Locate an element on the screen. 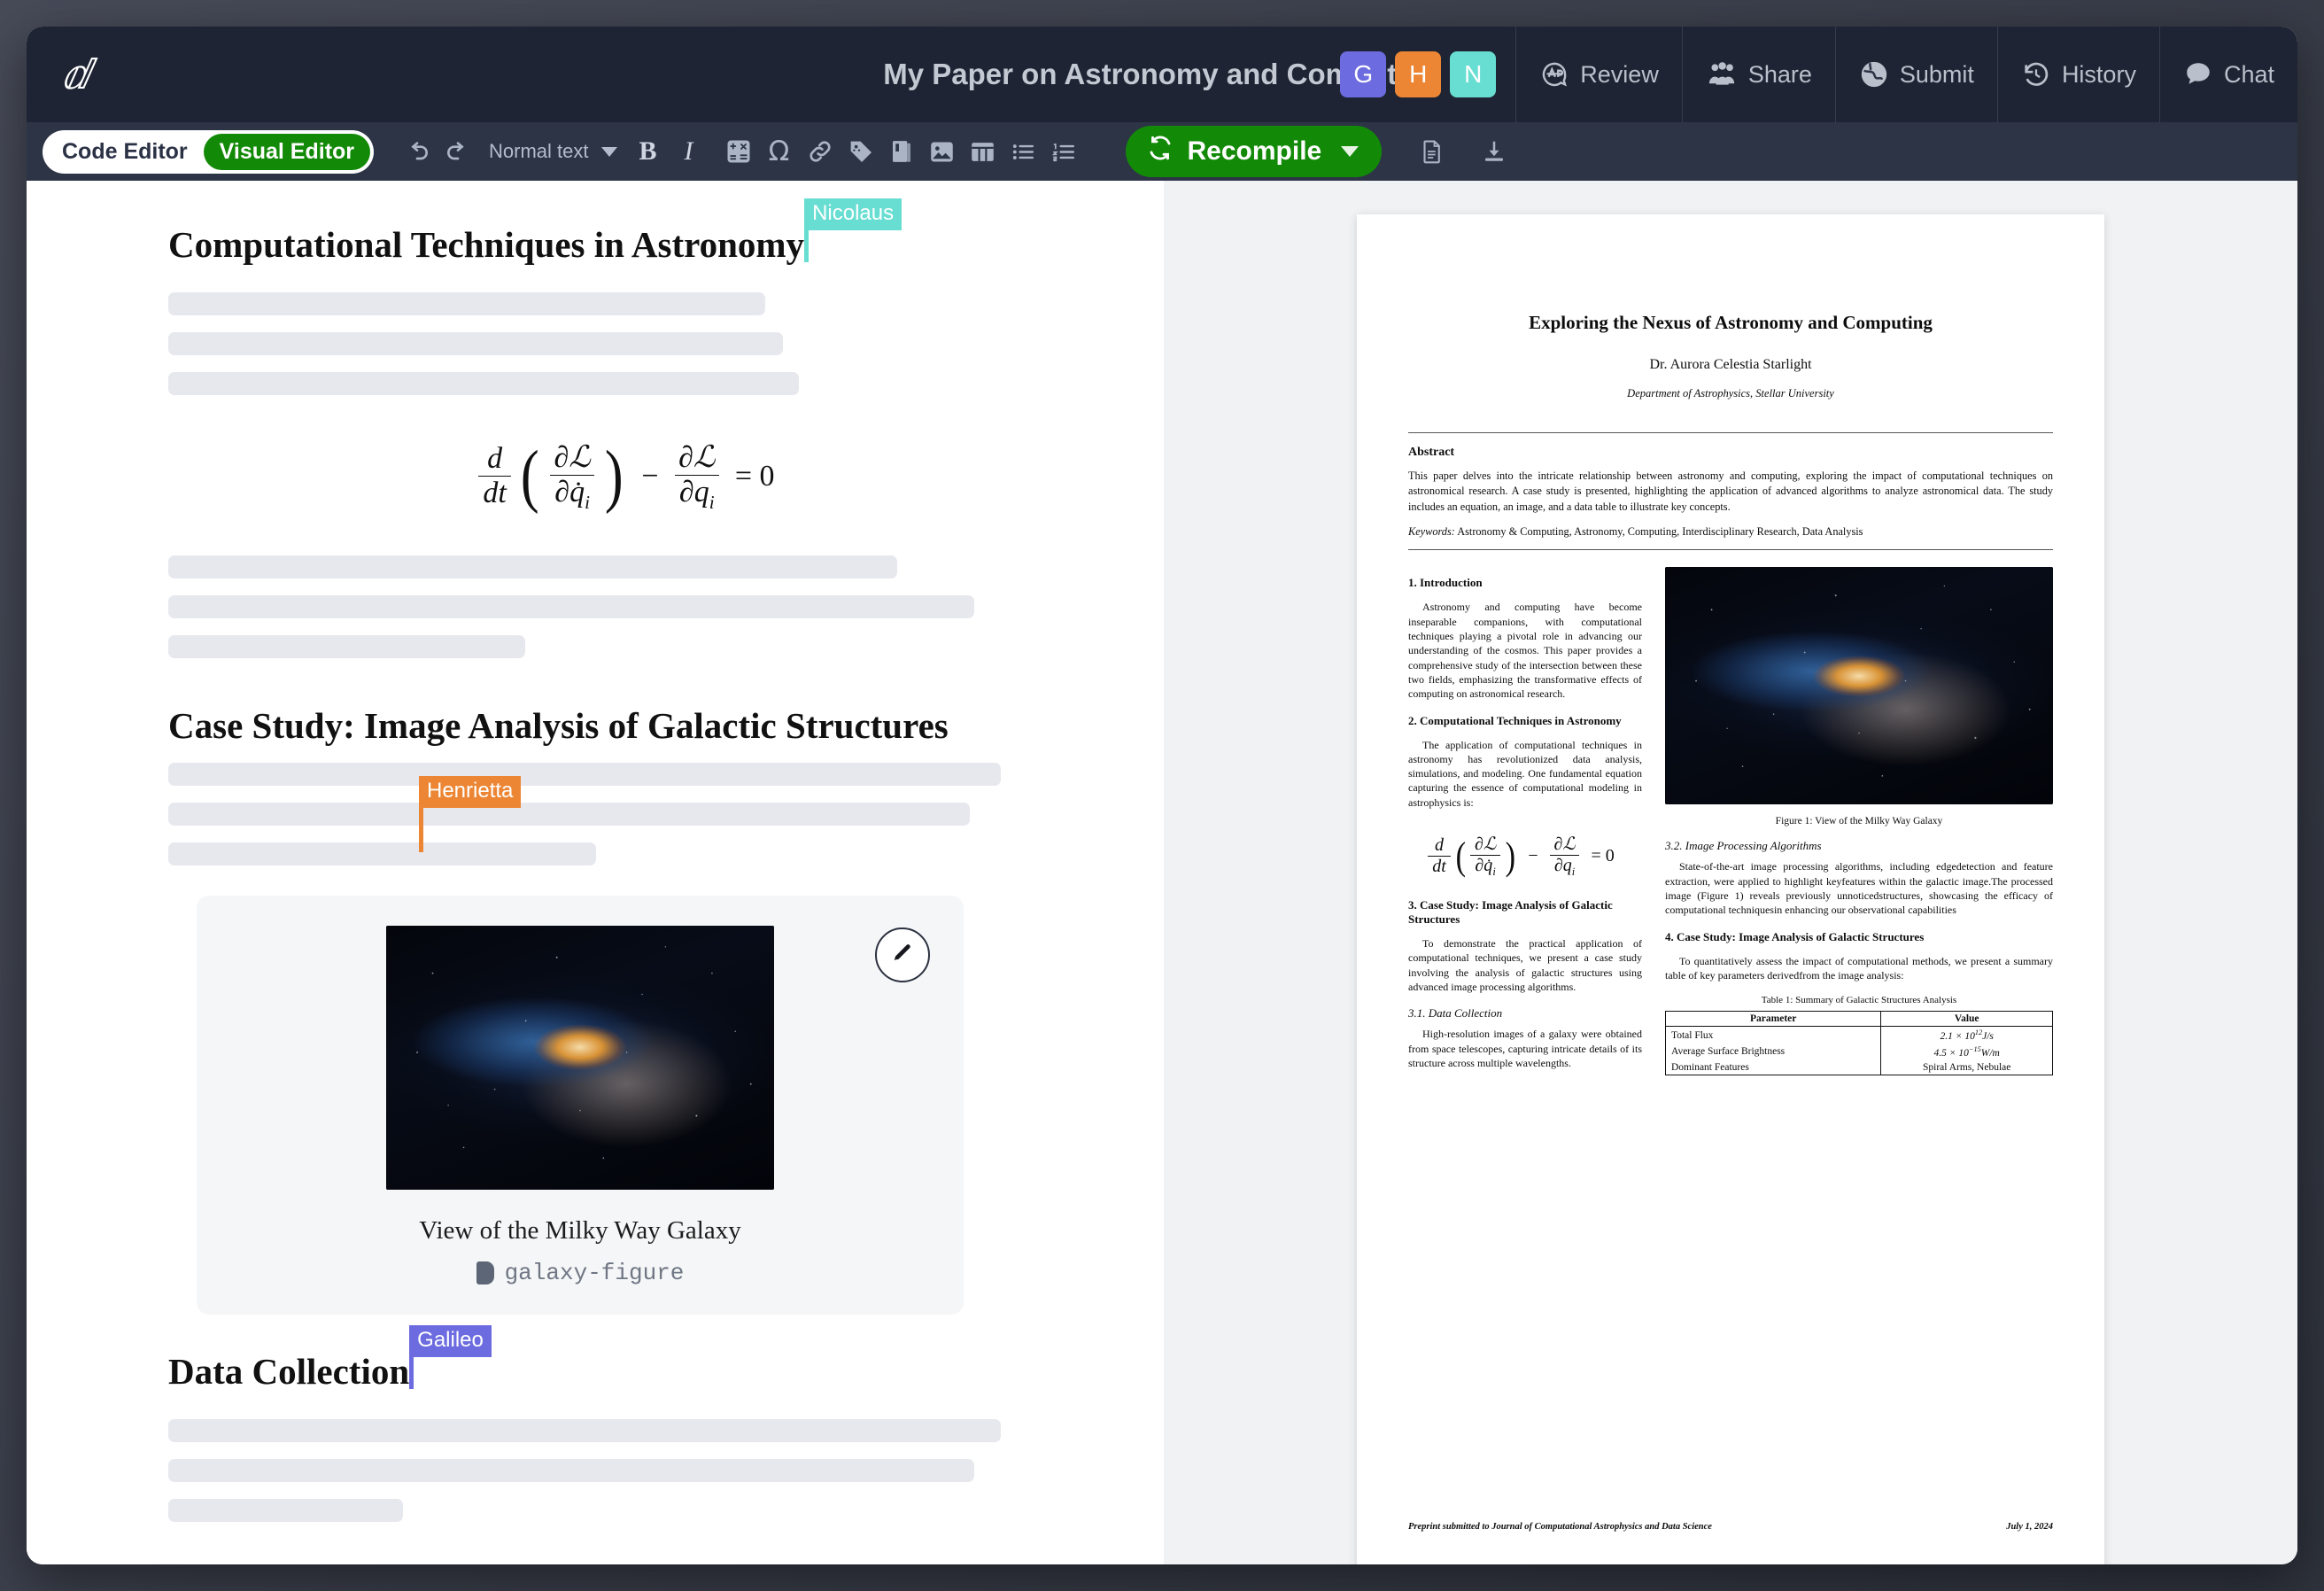  table-row: Dominant Features Spiral Arms, Nebulae is located at coordinates (1858, 1067).